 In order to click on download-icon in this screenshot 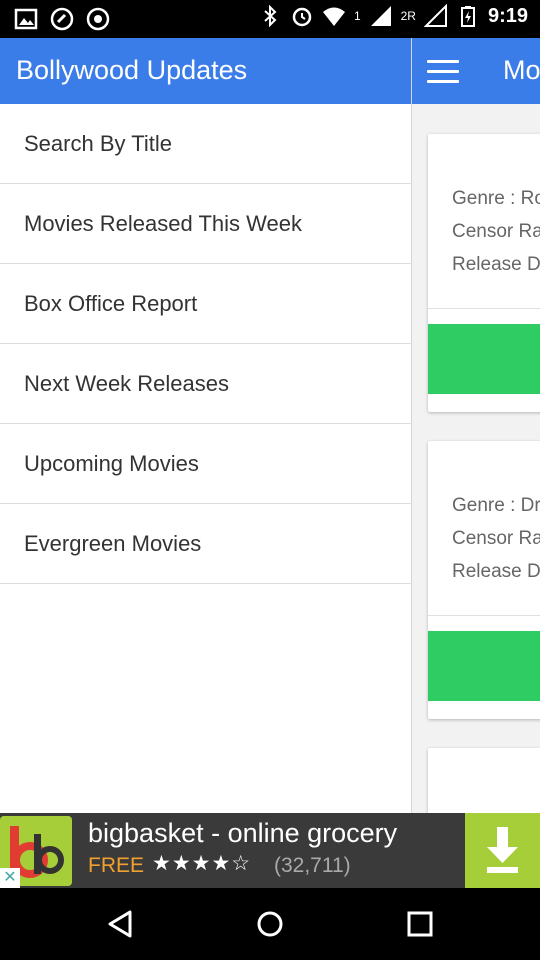, I will do `click(502, 850)`.